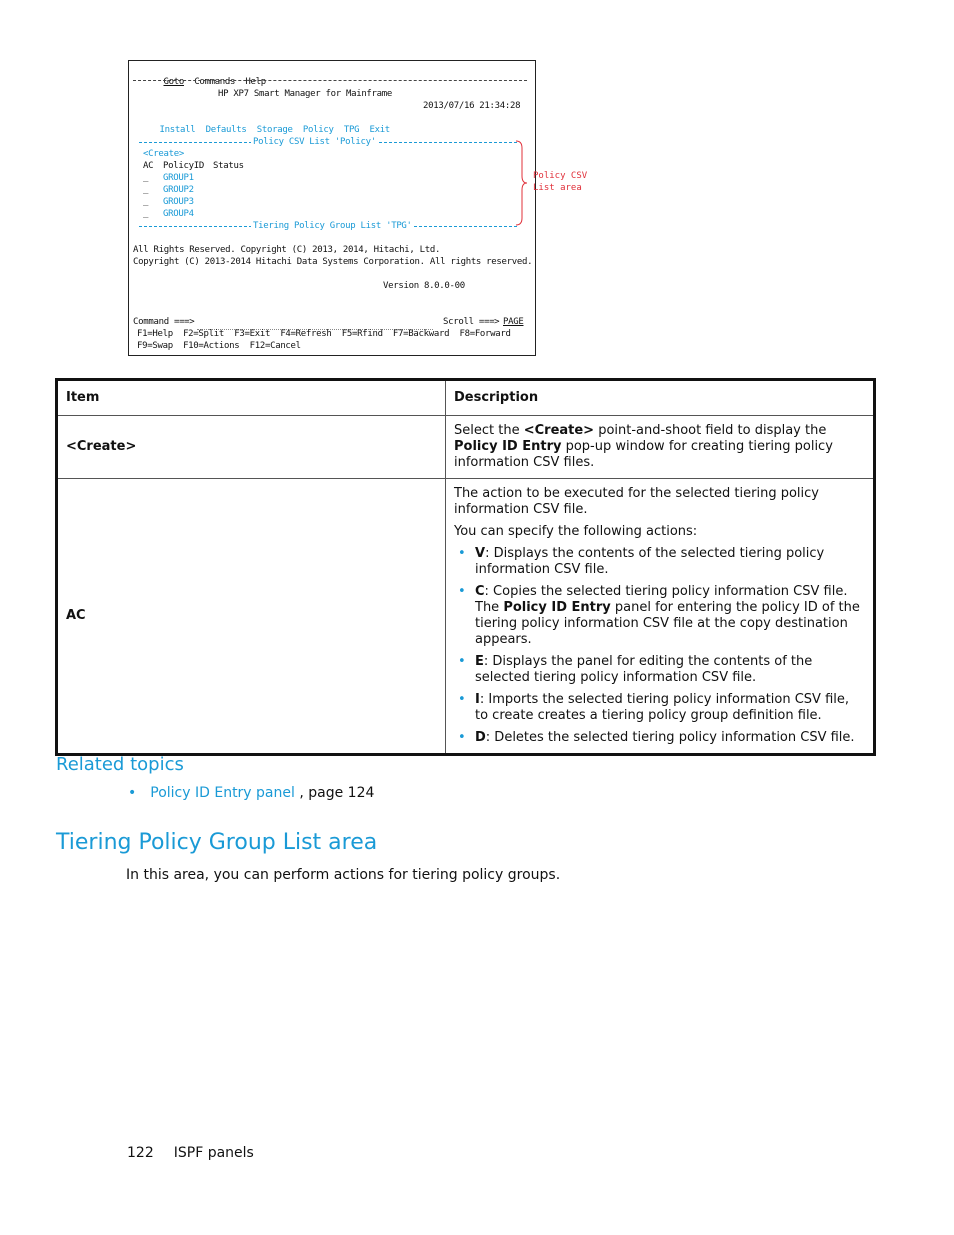 The height and width of the screenshot is (1235, 954). Describe the element at coordinates (177, 130) in the screenshot. I see `action-install: Install` at that location.